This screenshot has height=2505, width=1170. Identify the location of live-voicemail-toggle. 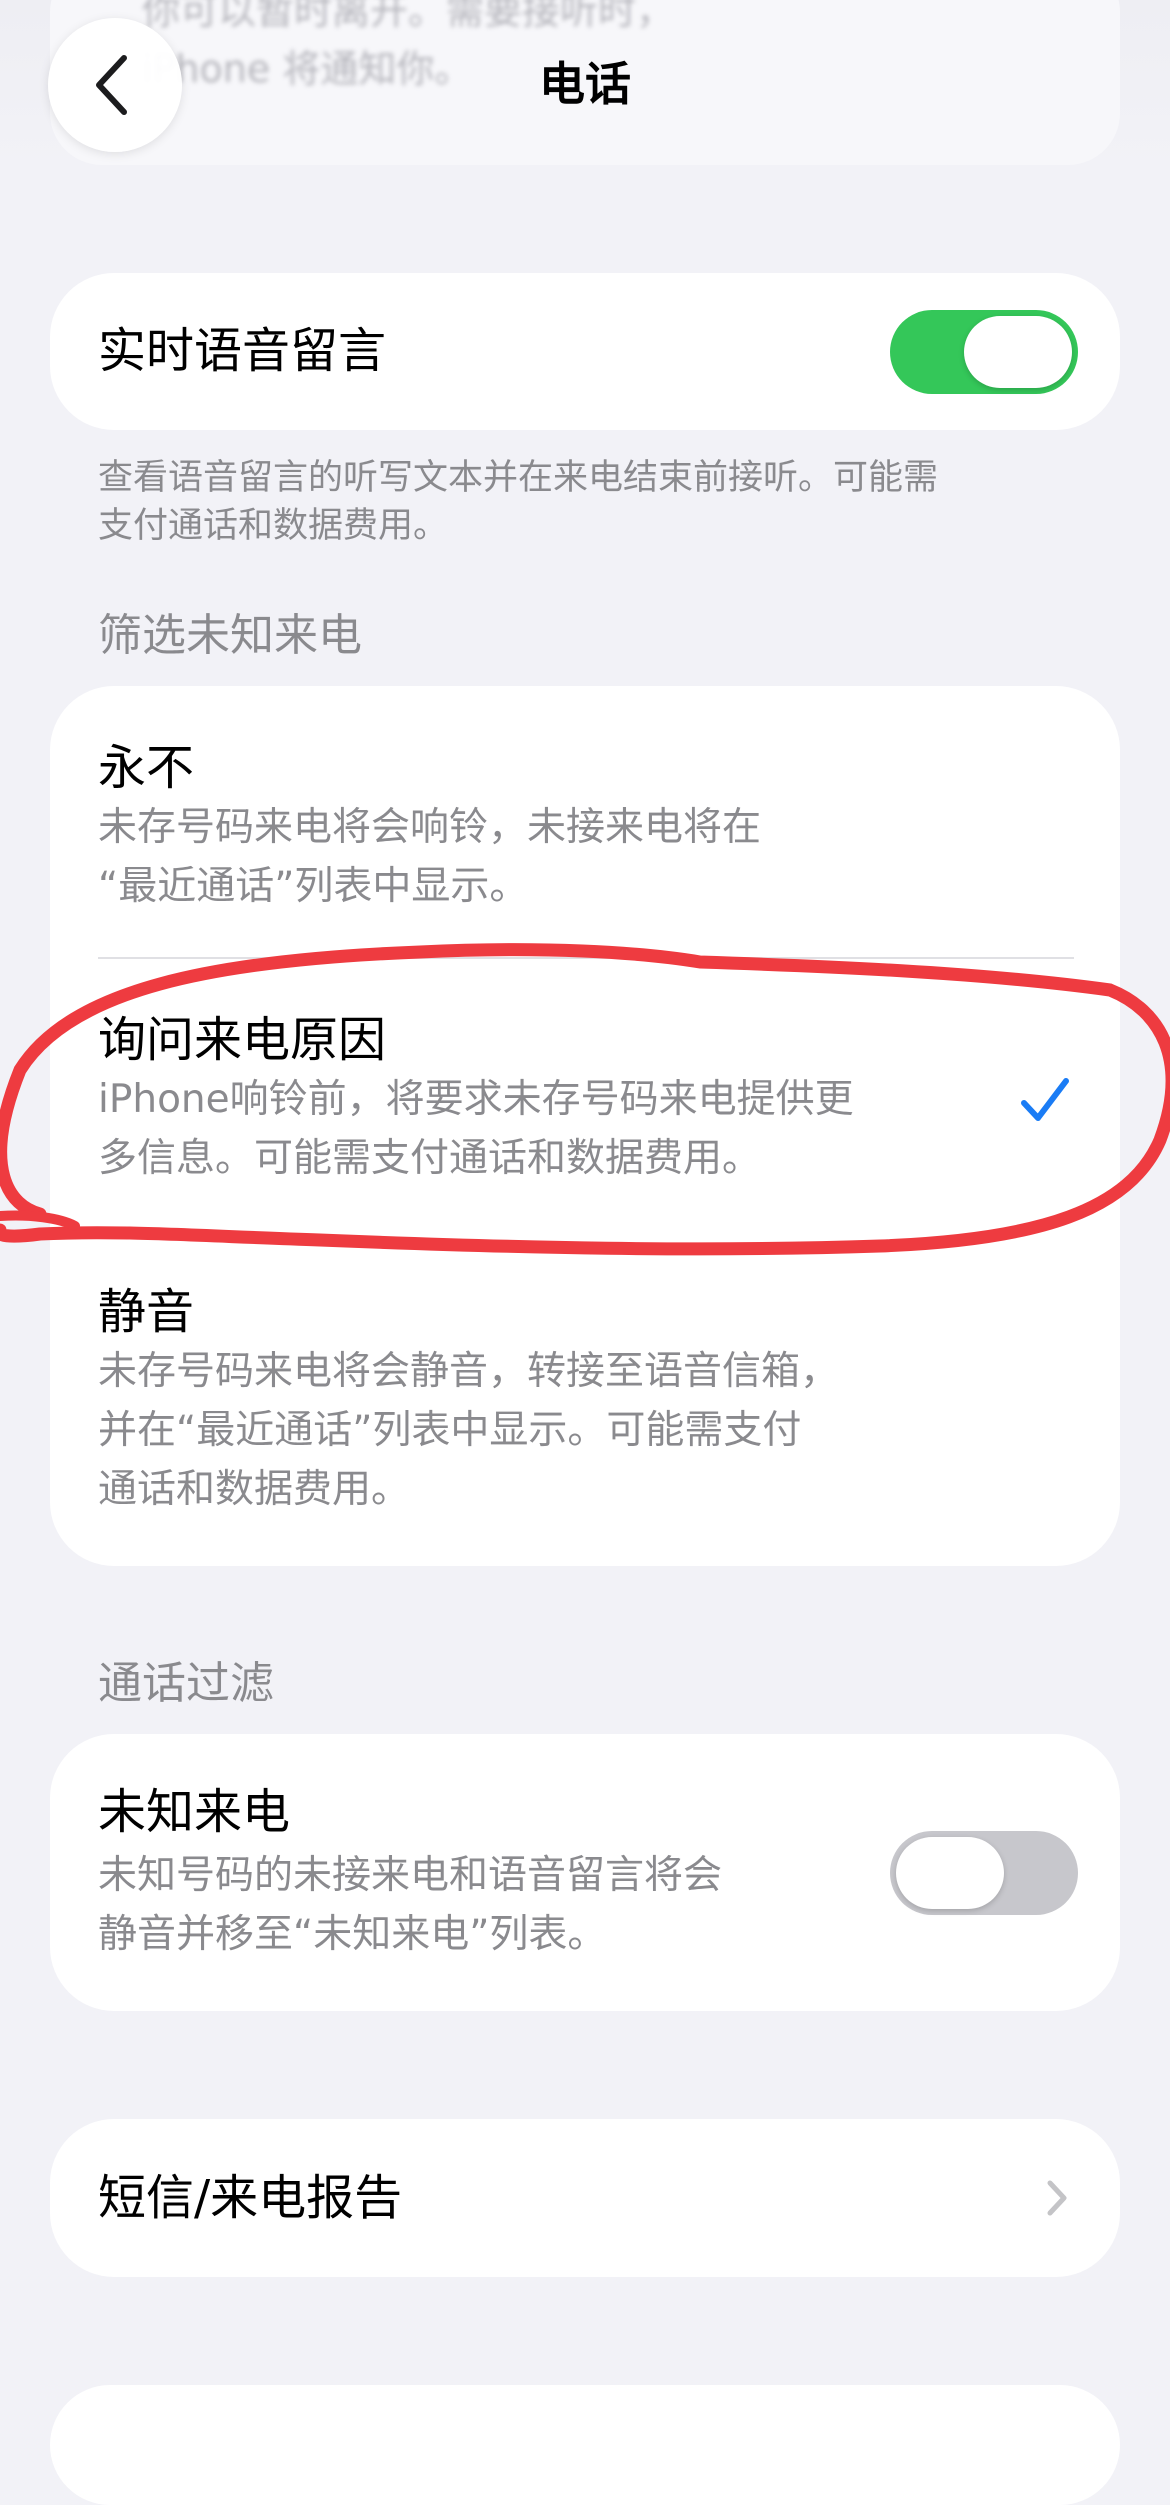
(984, 352).